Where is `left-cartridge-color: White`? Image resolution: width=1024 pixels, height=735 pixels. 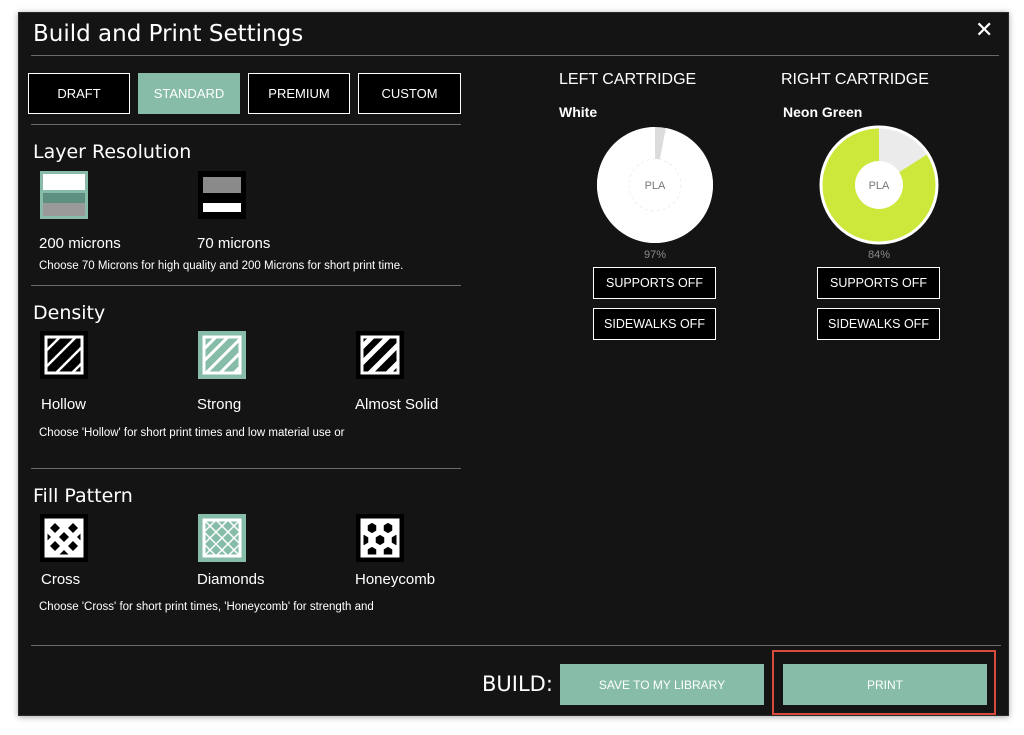
left-cartridge-color: White is located at coordinates (578, 112).